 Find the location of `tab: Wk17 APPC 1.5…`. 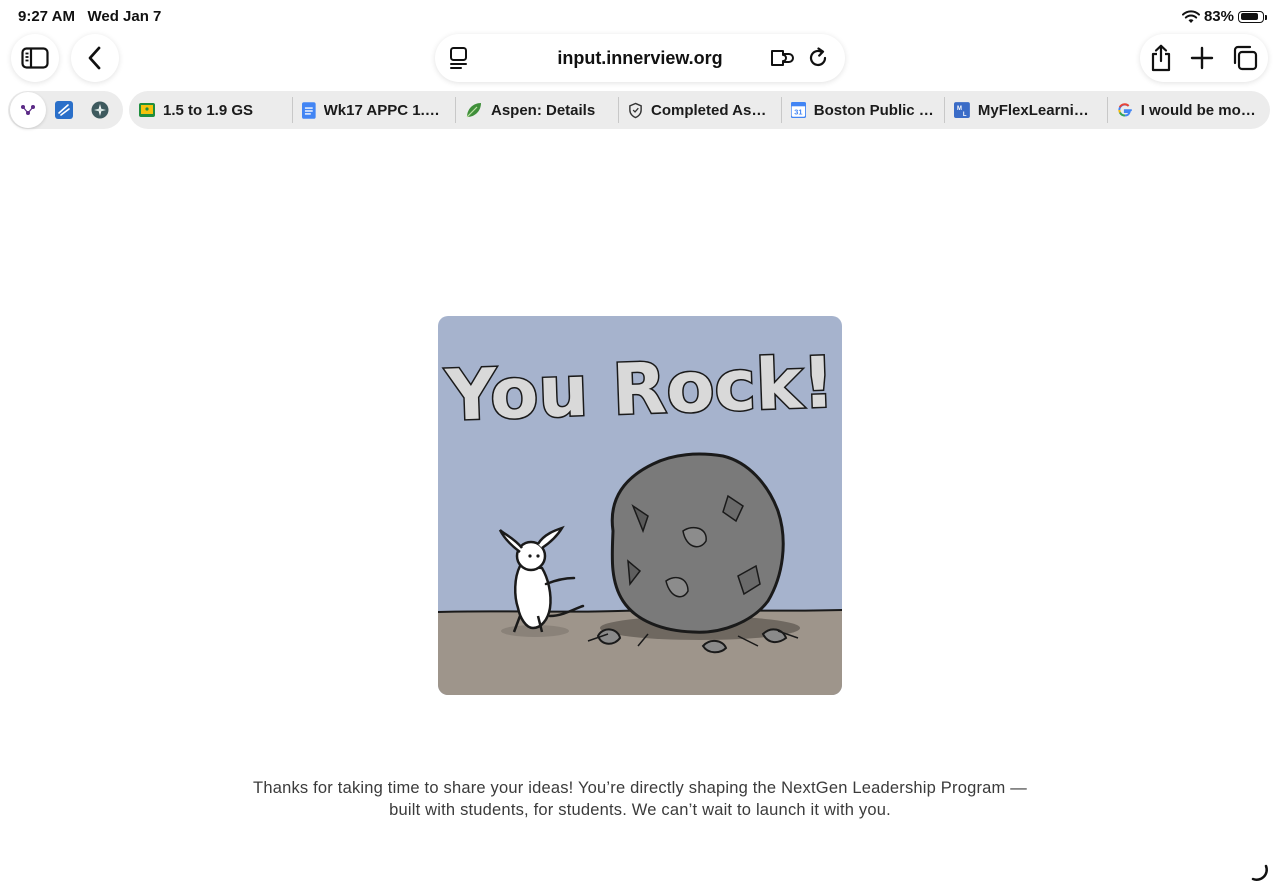

tab: Wk17 APPC 1.5… is located at coordinates (373, 110).